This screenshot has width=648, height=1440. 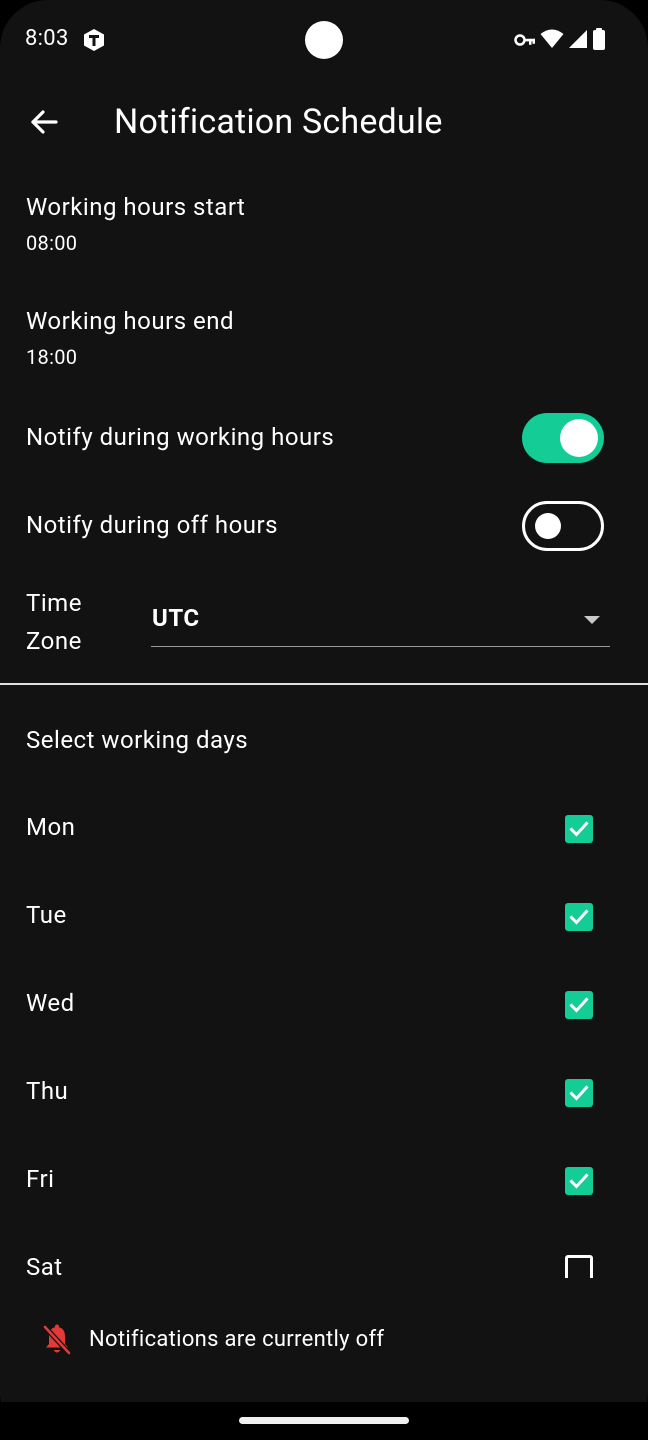 I want to click on notify-working-hours-label: Notify during working hours, so click(x=180, y=437).